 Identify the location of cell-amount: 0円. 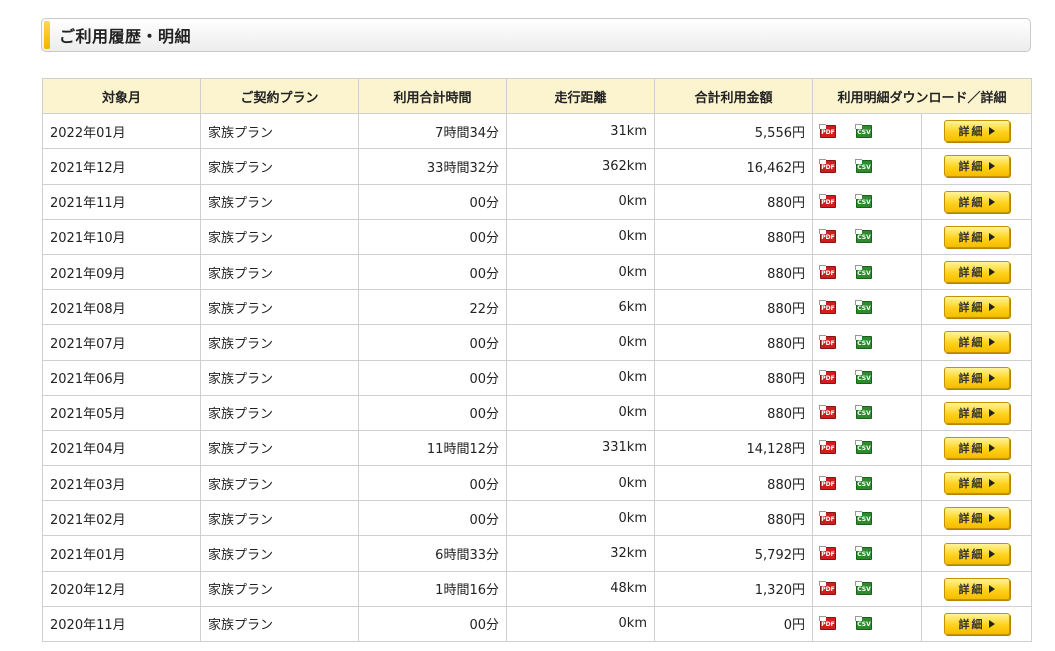
(733, 624).